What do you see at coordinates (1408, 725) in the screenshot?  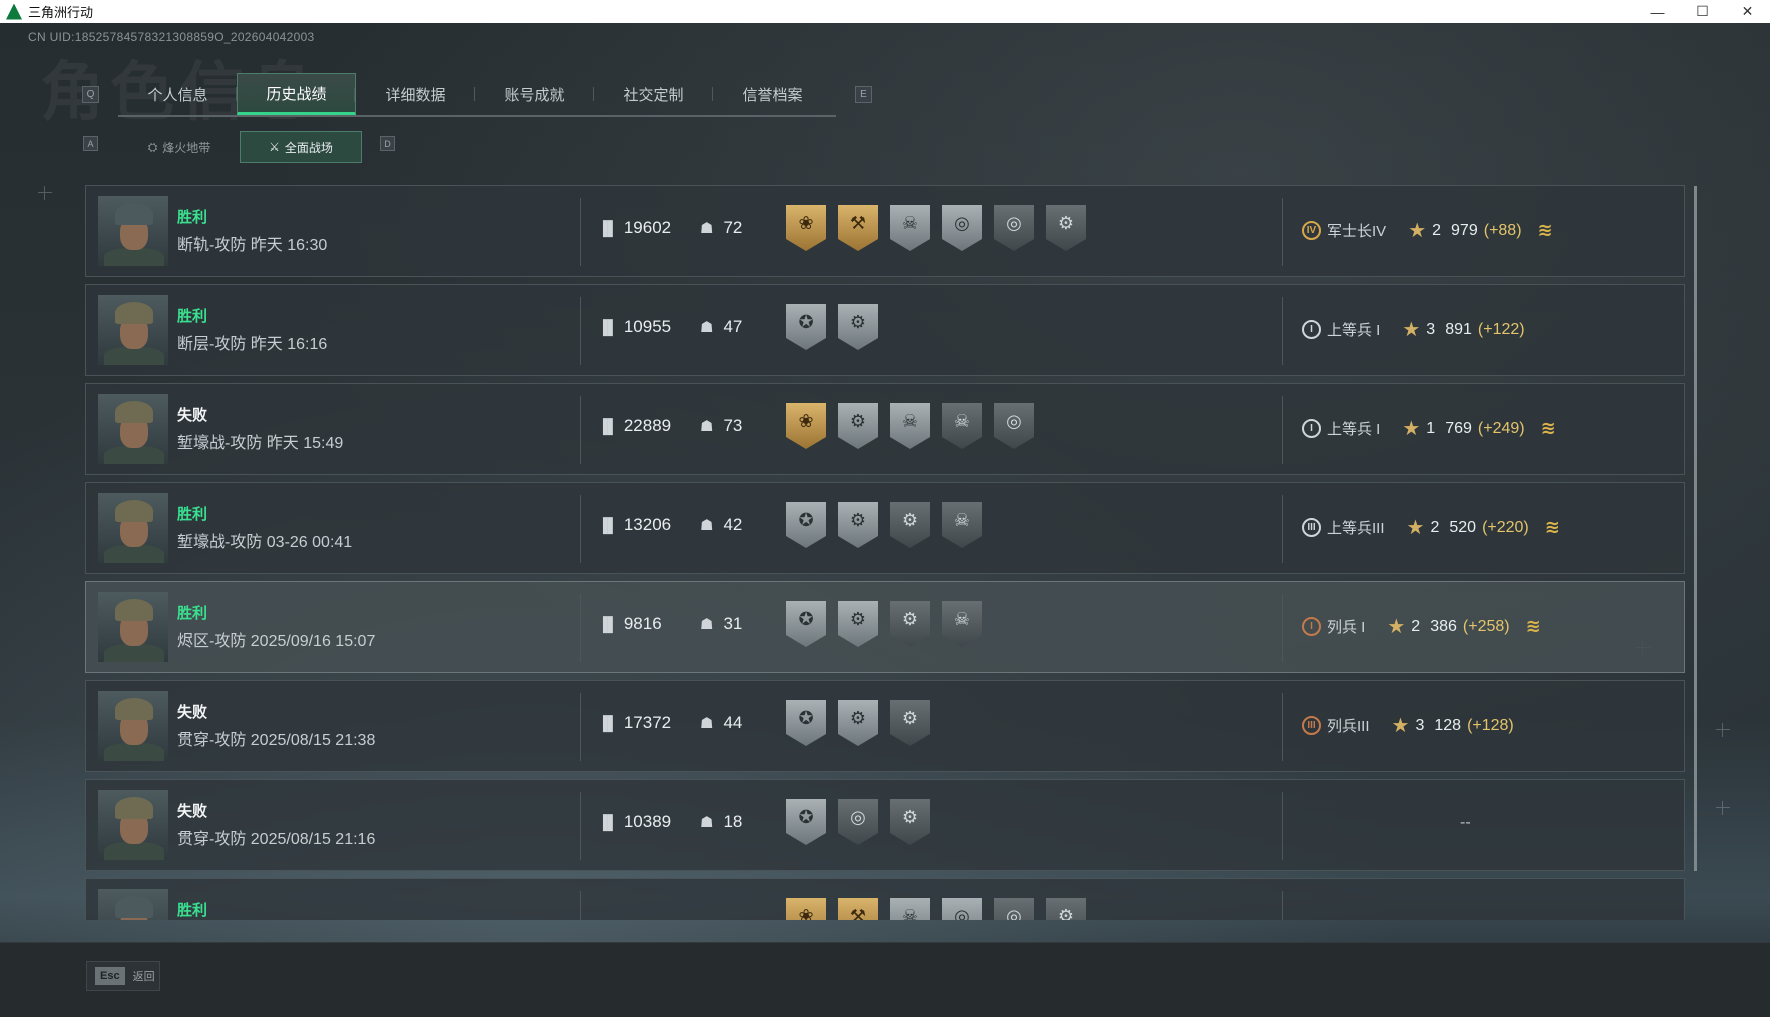 I see `rank-info: III 列兵III ★ 3 128 (+128)` at bounding box center [1408, 725].